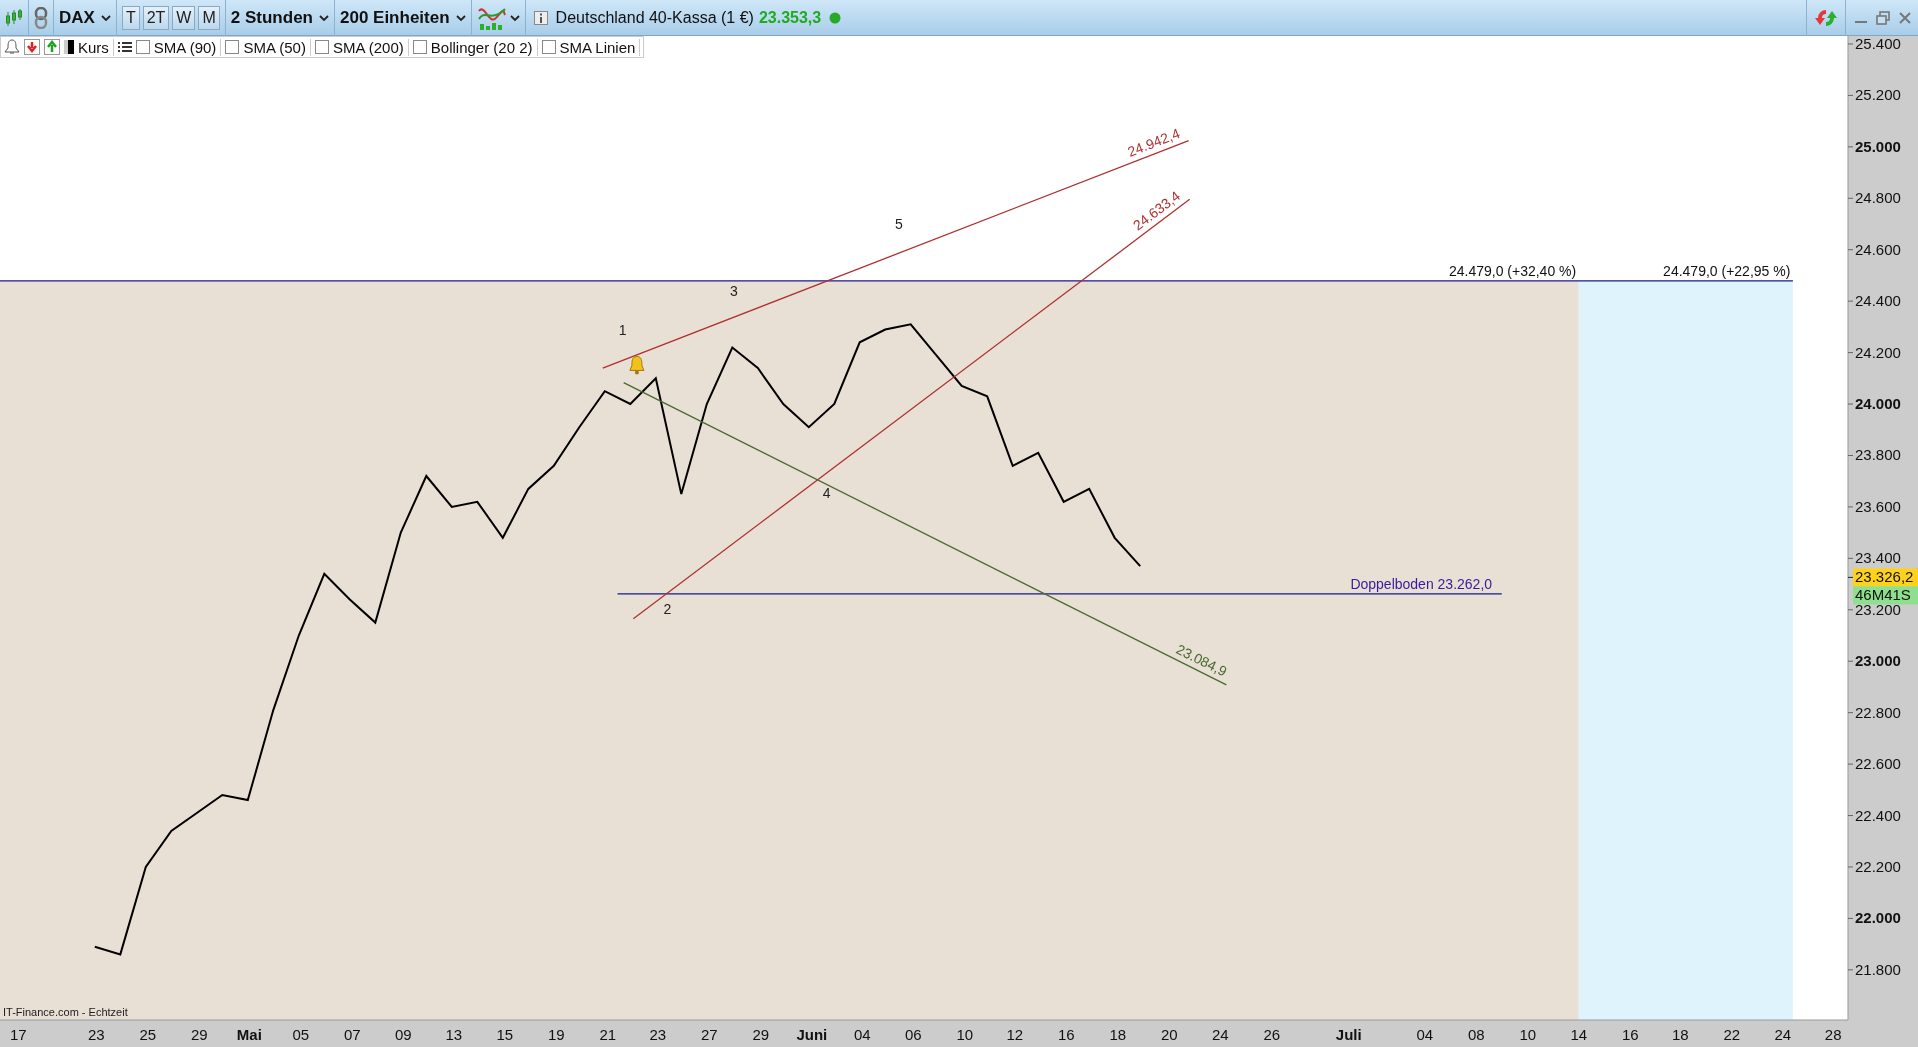 The image size is (1918, 1047). Describe the element at coordinates (1878, 866) in the screenshot. I see `y-axis-label: 22.200` at that location.